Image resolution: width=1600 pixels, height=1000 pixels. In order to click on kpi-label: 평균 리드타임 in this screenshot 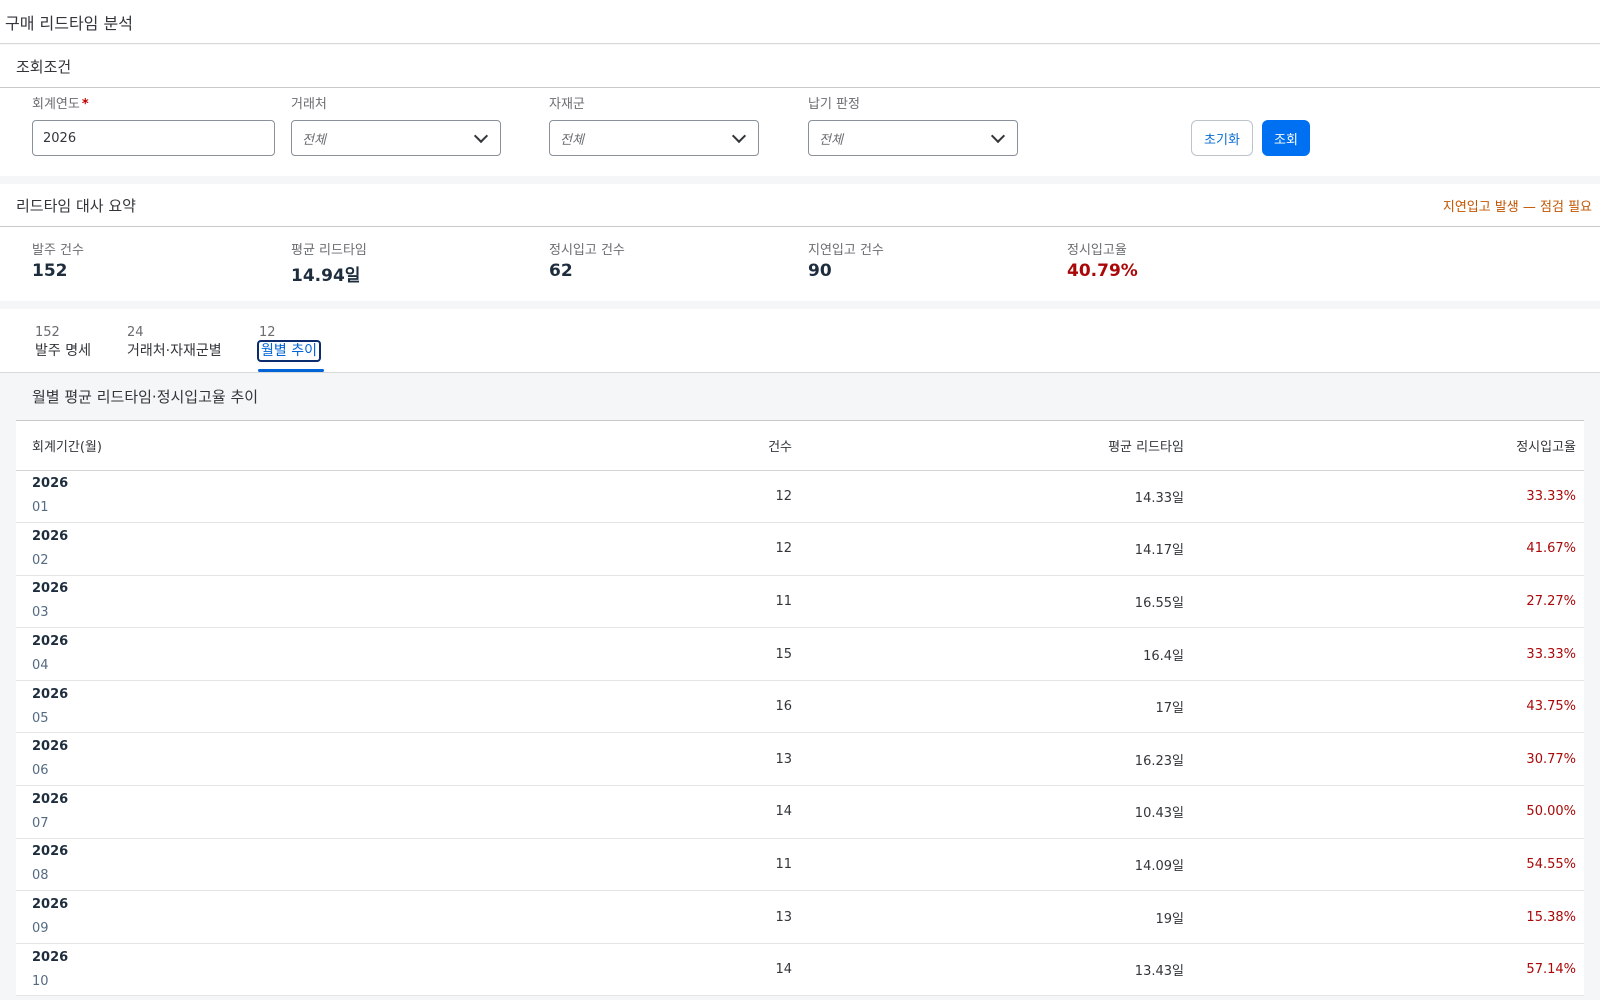, I will do `click(329, 250)`.